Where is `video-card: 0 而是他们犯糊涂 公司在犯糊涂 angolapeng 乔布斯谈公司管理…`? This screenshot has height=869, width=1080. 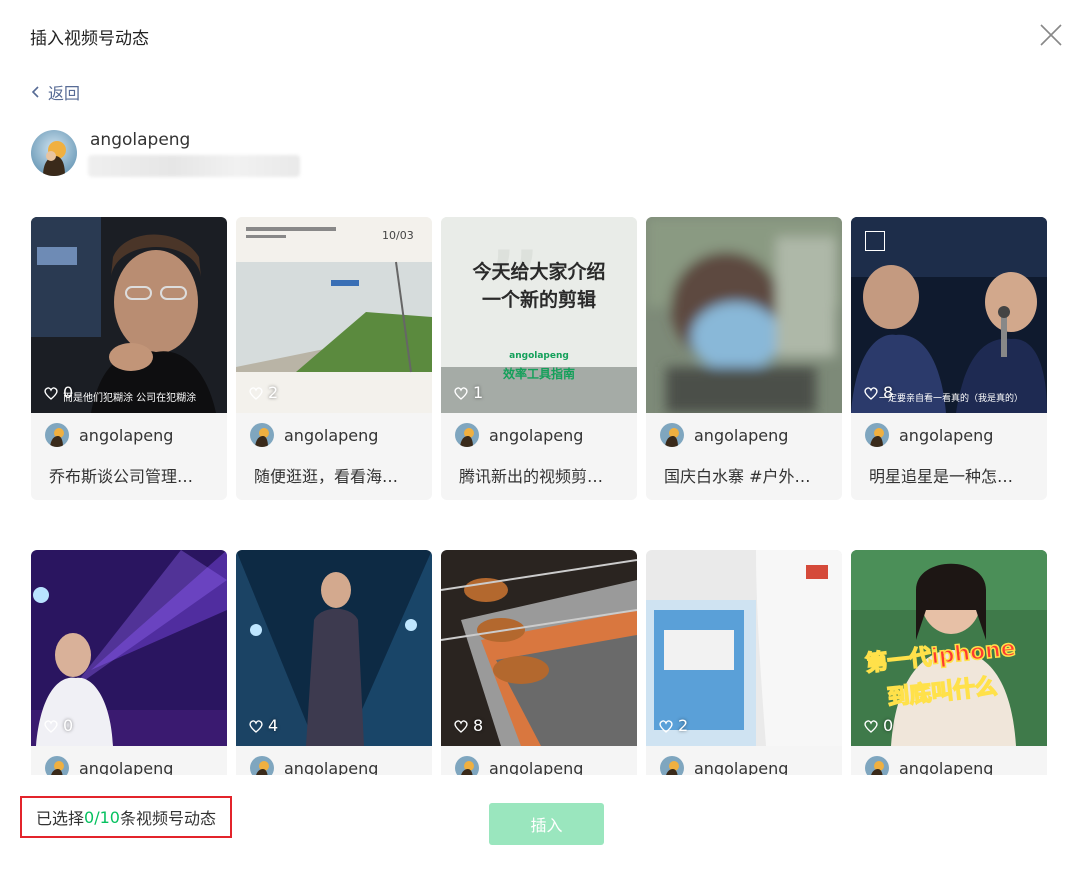 video-card: 0 而是他们犯糊涂 公司在犯糊涂 angolapeng 乔布斯谈公司管理… is located at coordinates (129, 358).